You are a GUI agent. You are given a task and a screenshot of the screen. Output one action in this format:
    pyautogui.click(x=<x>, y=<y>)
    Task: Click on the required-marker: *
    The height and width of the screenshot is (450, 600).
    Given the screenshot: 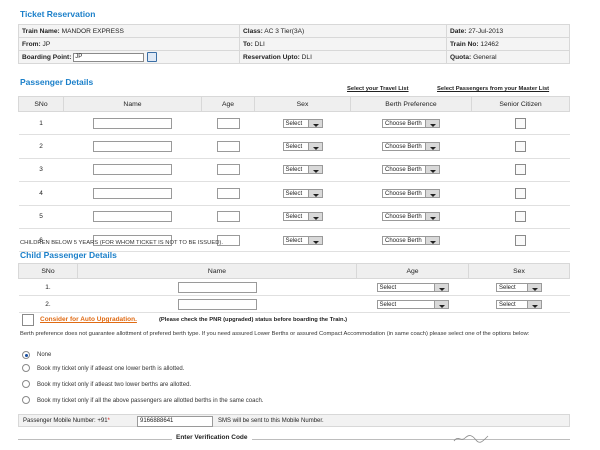 What is the action you would take?
    pyautogui.click(x=108, y=421)
    